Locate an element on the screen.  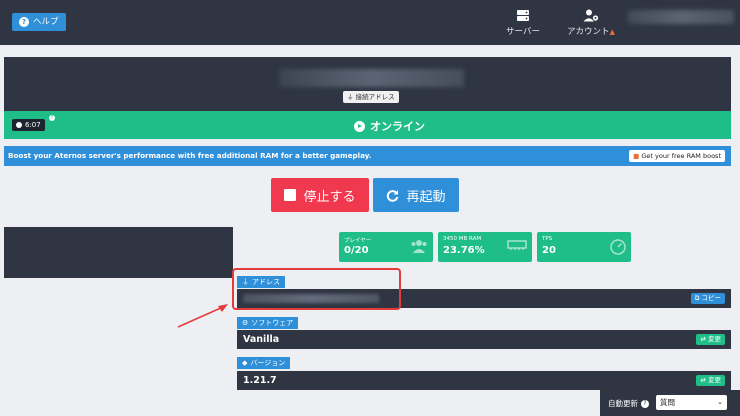
gauge-icon is located at coordinates (618, 247).